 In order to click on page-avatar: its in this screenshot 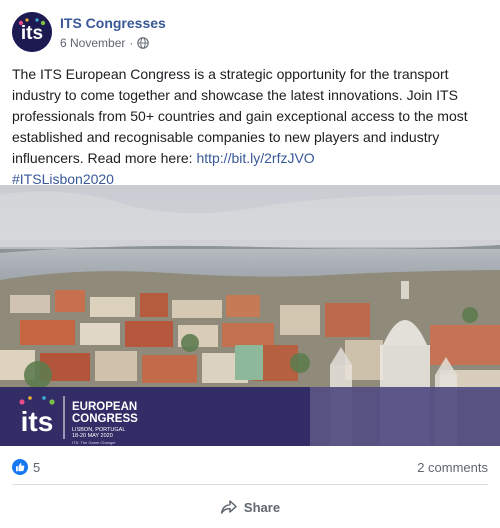, I will do `click(32, 32)`.